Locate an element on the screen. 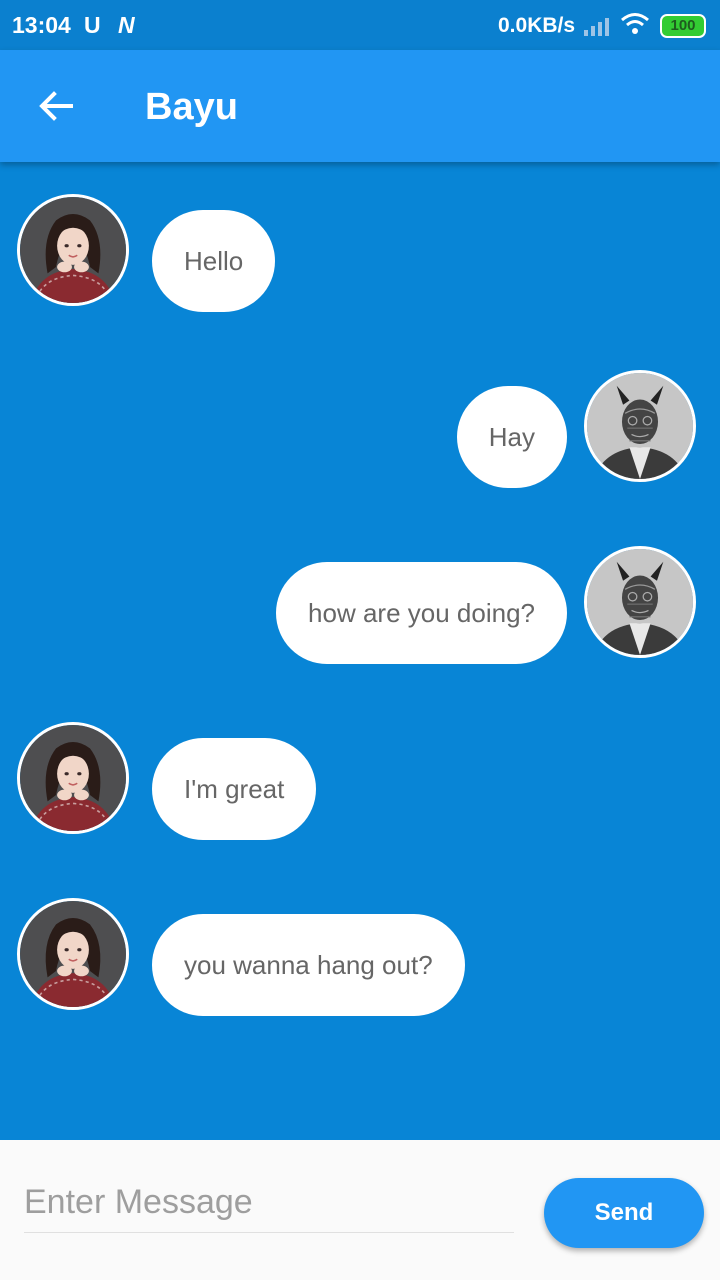 The width and height of the screenshot is (720, 1280). message-bubble-incoming: you wanna hang out? is located at coordinates (308, 965).